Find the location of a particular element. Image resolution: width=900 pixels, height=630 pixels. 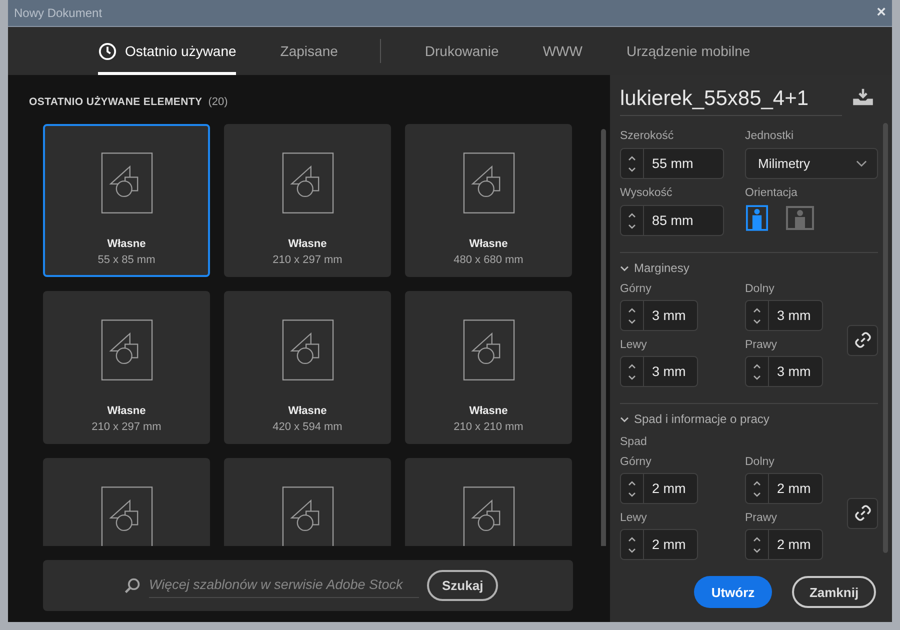

subsection-label: Spad is located at coordinates (634, 442).